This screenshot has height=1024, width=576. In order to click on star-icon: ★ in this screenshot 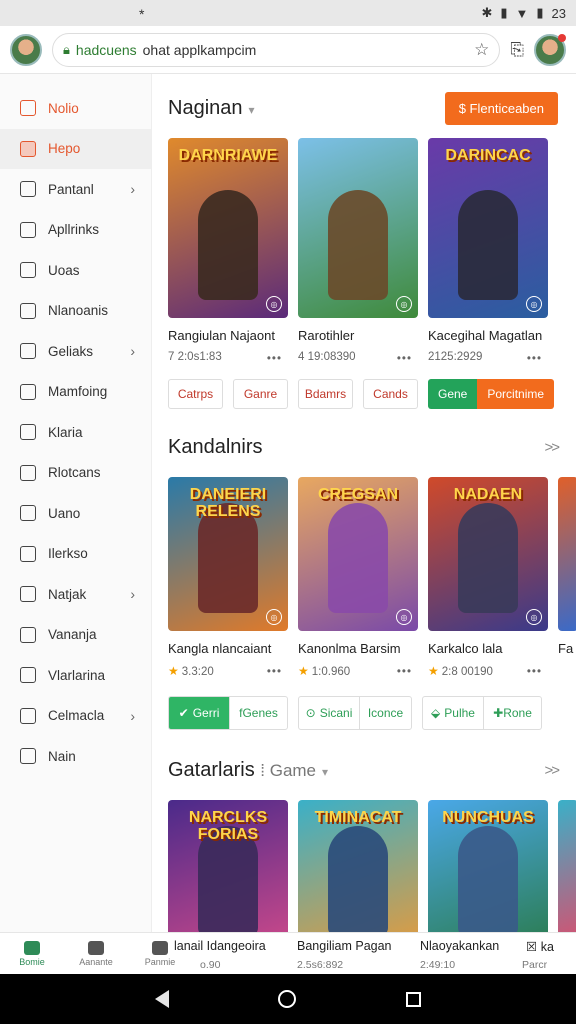, I will do `click(433, 671)`.